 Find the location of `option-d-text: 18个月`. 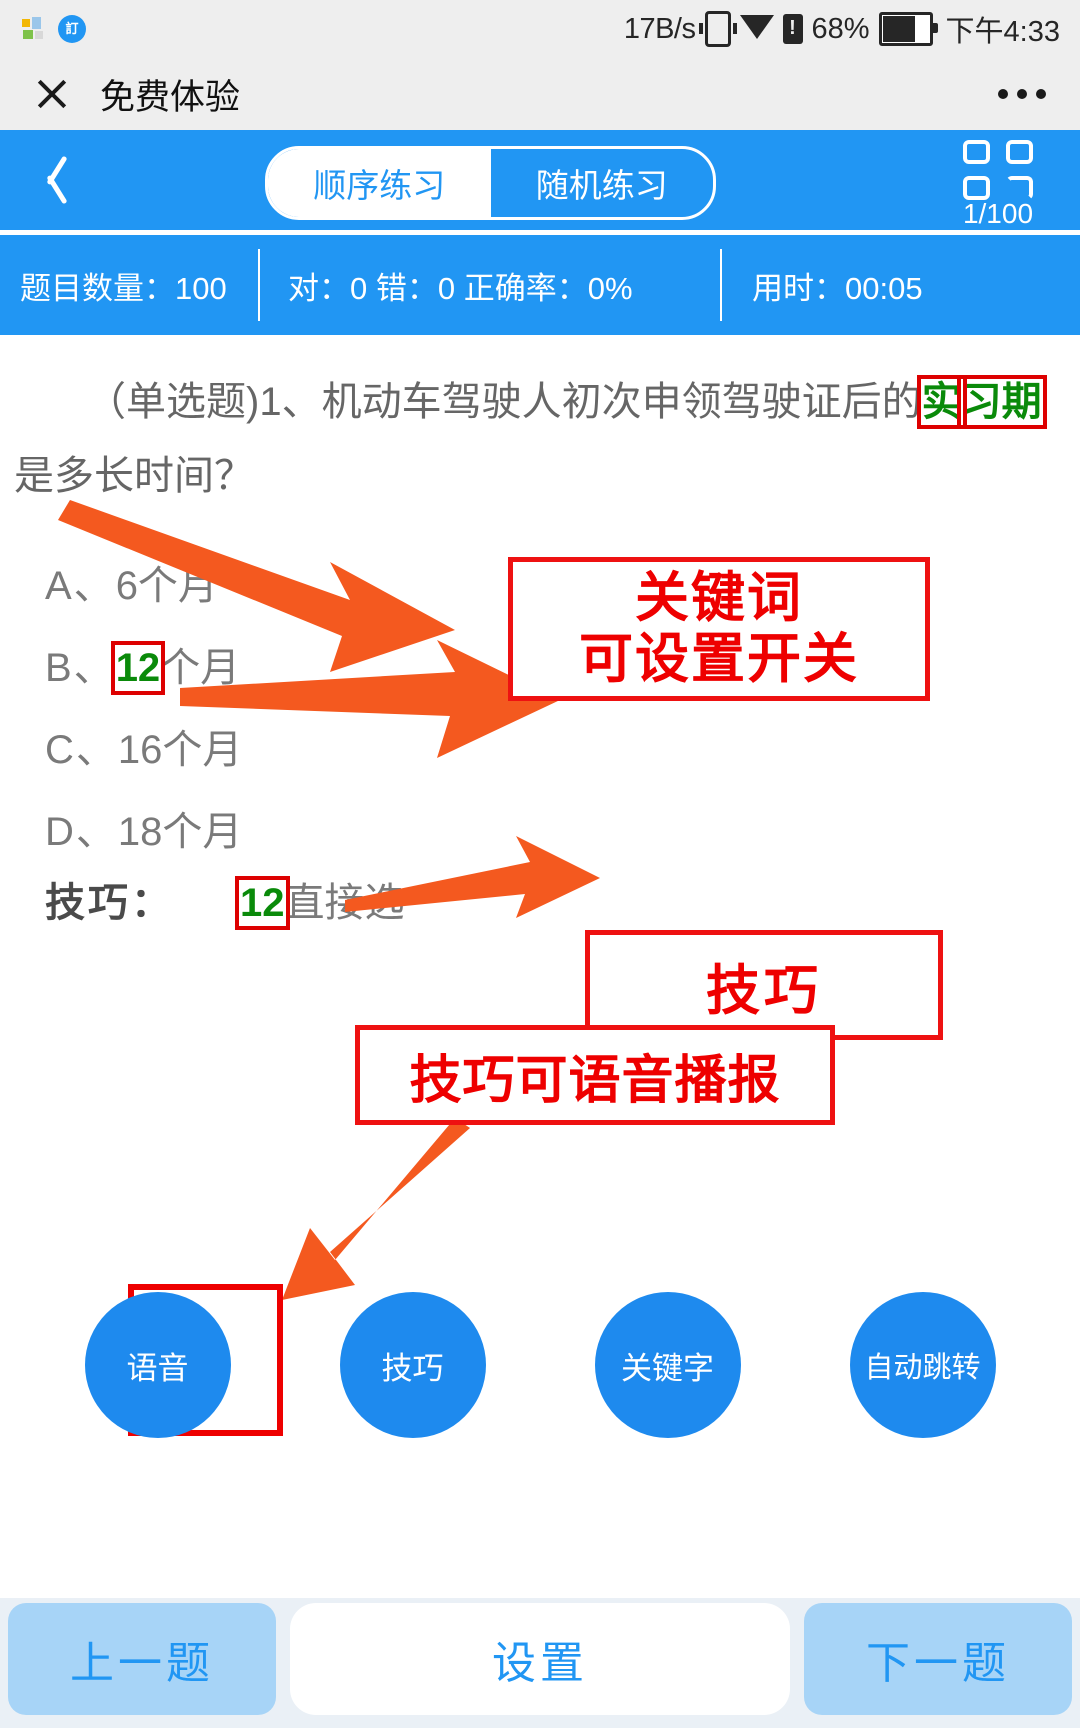

option-d-text: 18个月 is located at coordinates (180, 832).